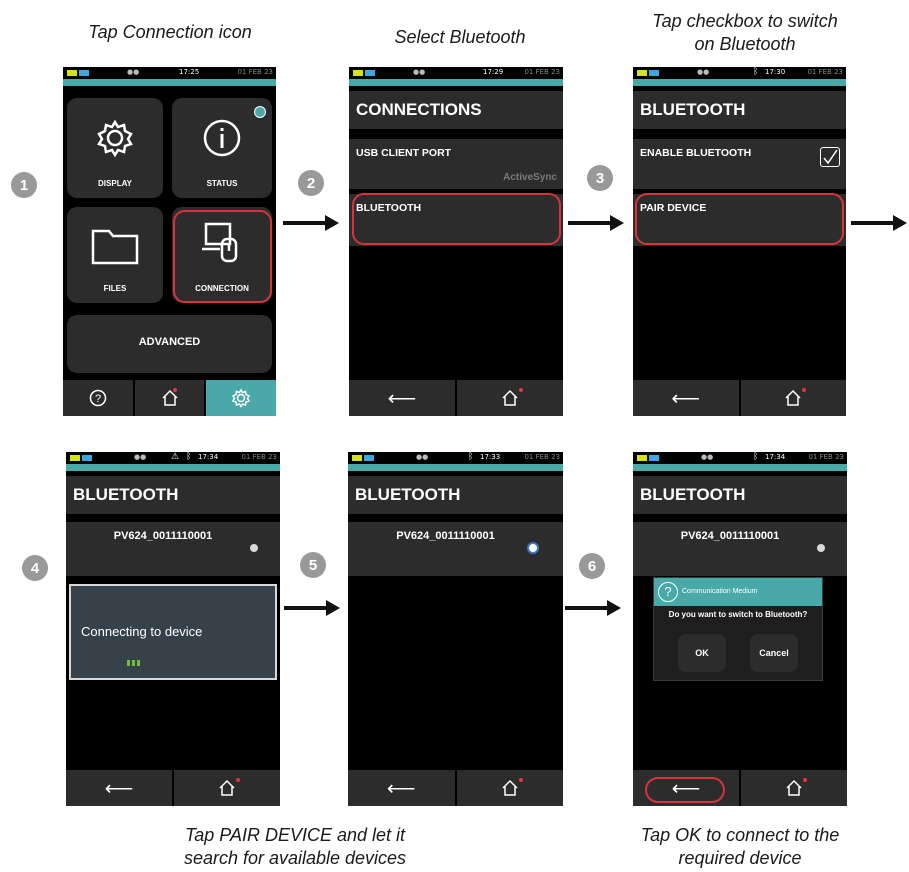 This screenshot has height=872, width=909. What do you see at coordinates (456, 73) in the screenshot?
I see `status-bar: ●● 17:29 01 FEB 23` at bounding box center [456, 73].